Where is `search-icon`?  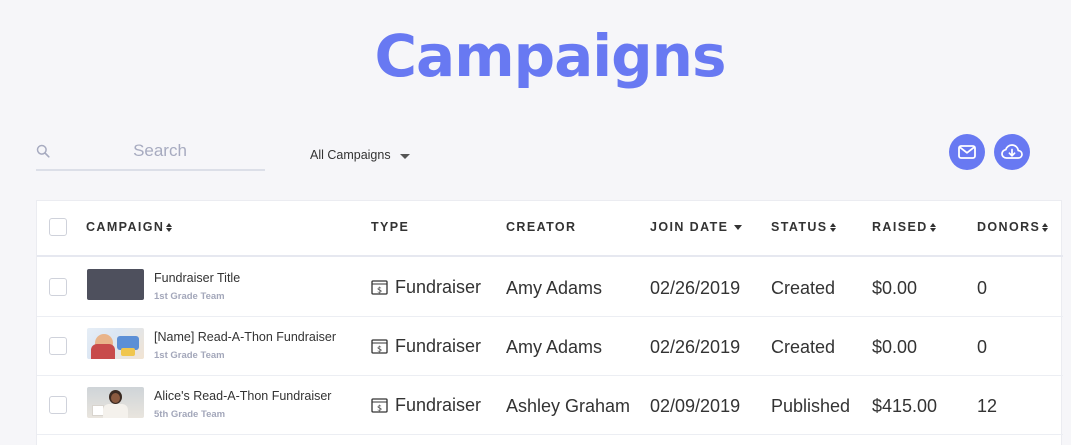
search-icon is located at coordinates (43, 151).